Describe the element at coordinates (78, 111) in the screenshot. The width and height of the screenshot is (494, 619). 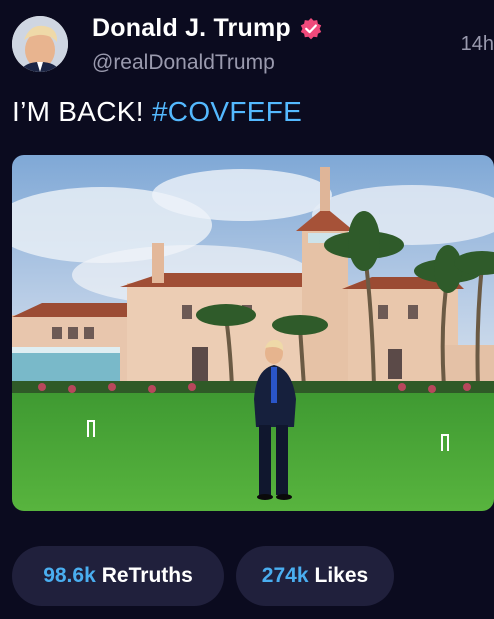
I see `post-body-text: I’M BACK!` at that location.